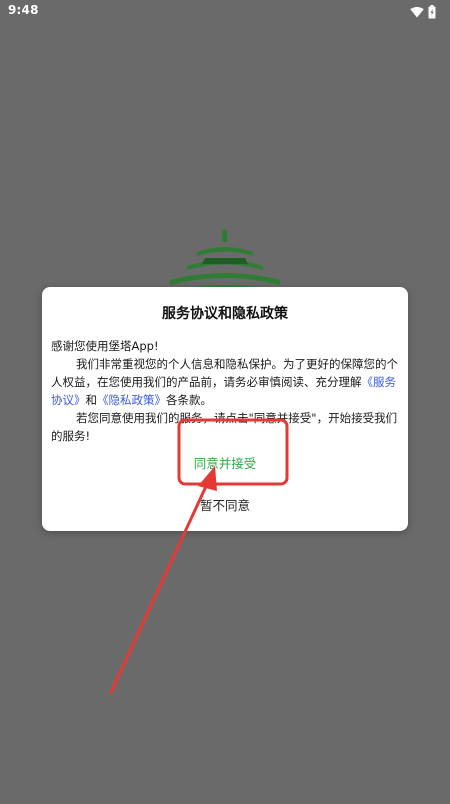  Describe the element at coordinates (225, 12) in the screenshot. I see `status-bar: 9:48` at that location.